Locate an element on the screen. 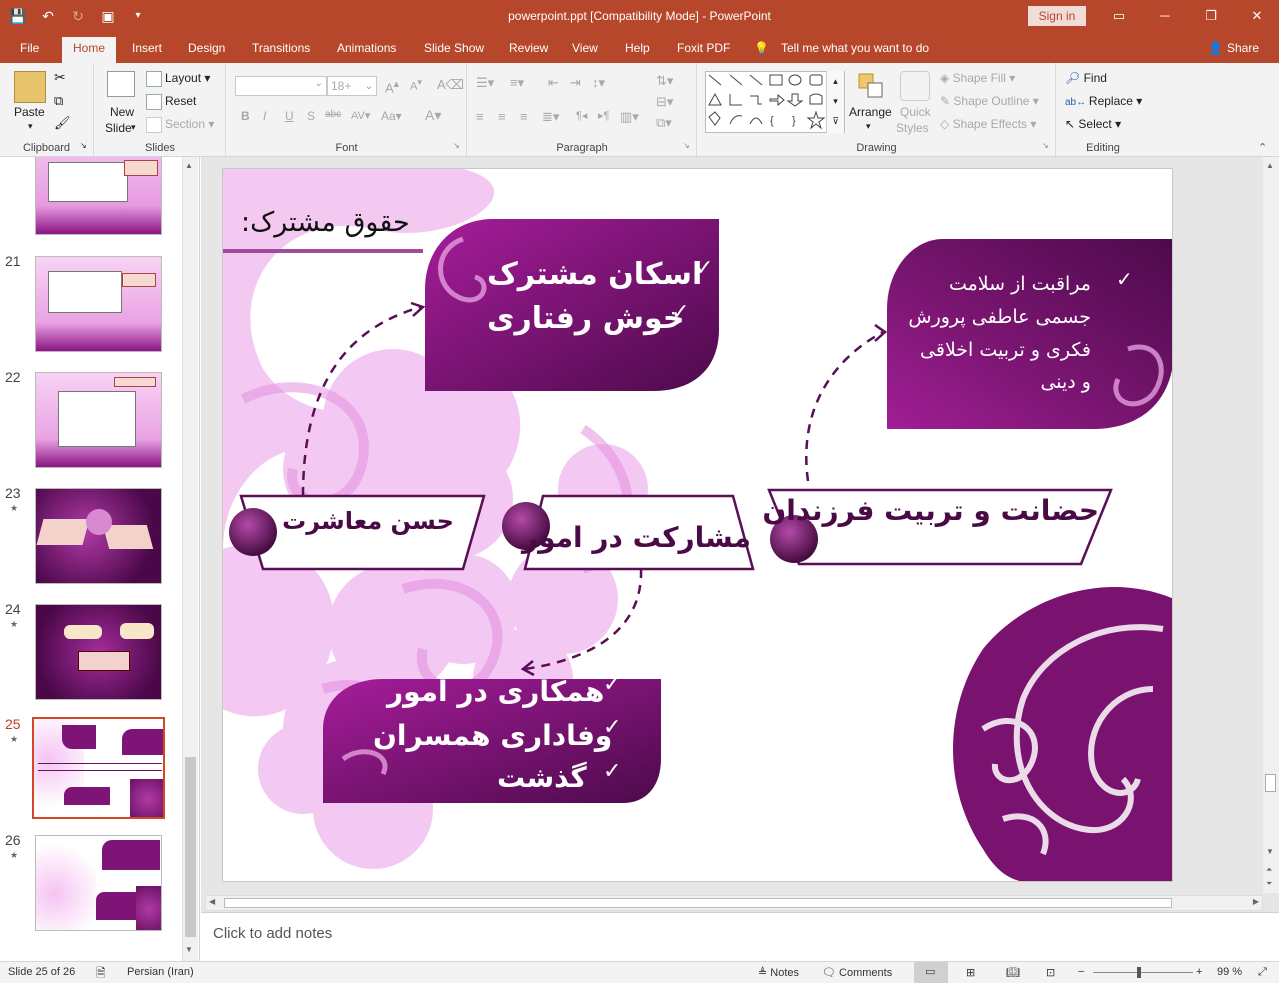  label-right-text: حضانت و تربیت فرزندان is located at coordinates (930, 510).